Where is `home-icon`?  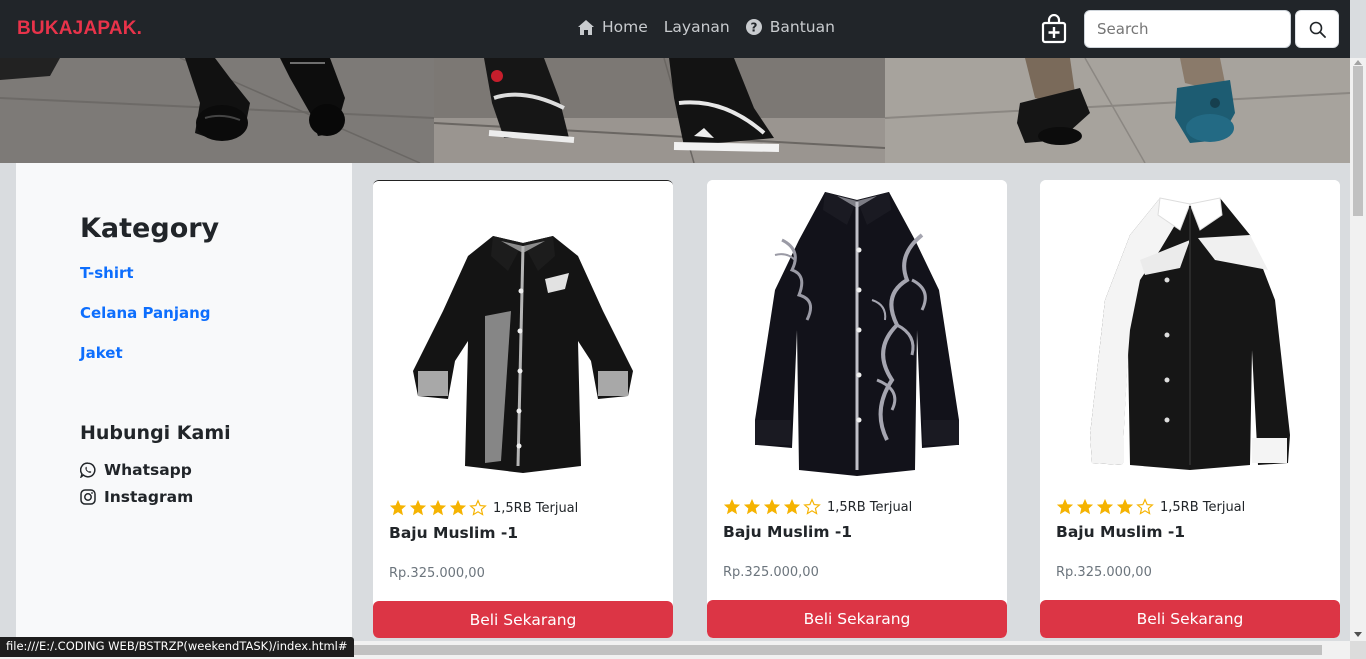
home-icon is located at coordinates (586, 27).